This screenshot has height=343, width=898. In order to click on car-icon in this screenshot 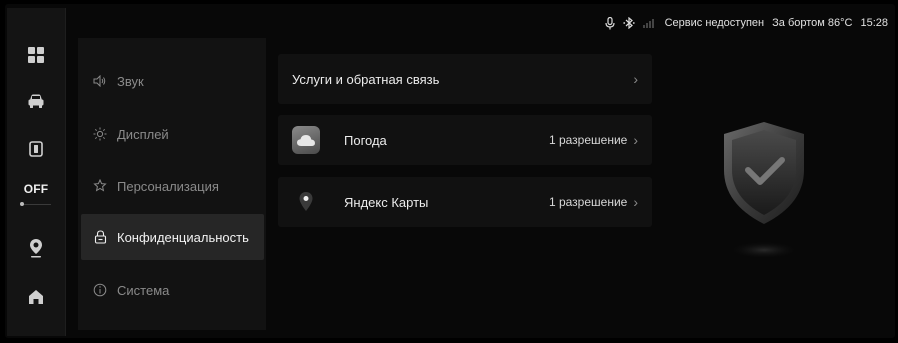, I will do `click(36, 101)`.